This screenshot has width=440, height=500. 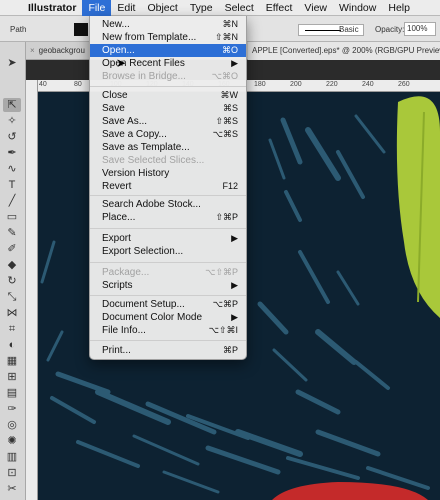 What do you see at coordinates (230, 350) in the screenshot?
I see `menu-item-shortcut: ⌘P` at bounding box center [230, 350].